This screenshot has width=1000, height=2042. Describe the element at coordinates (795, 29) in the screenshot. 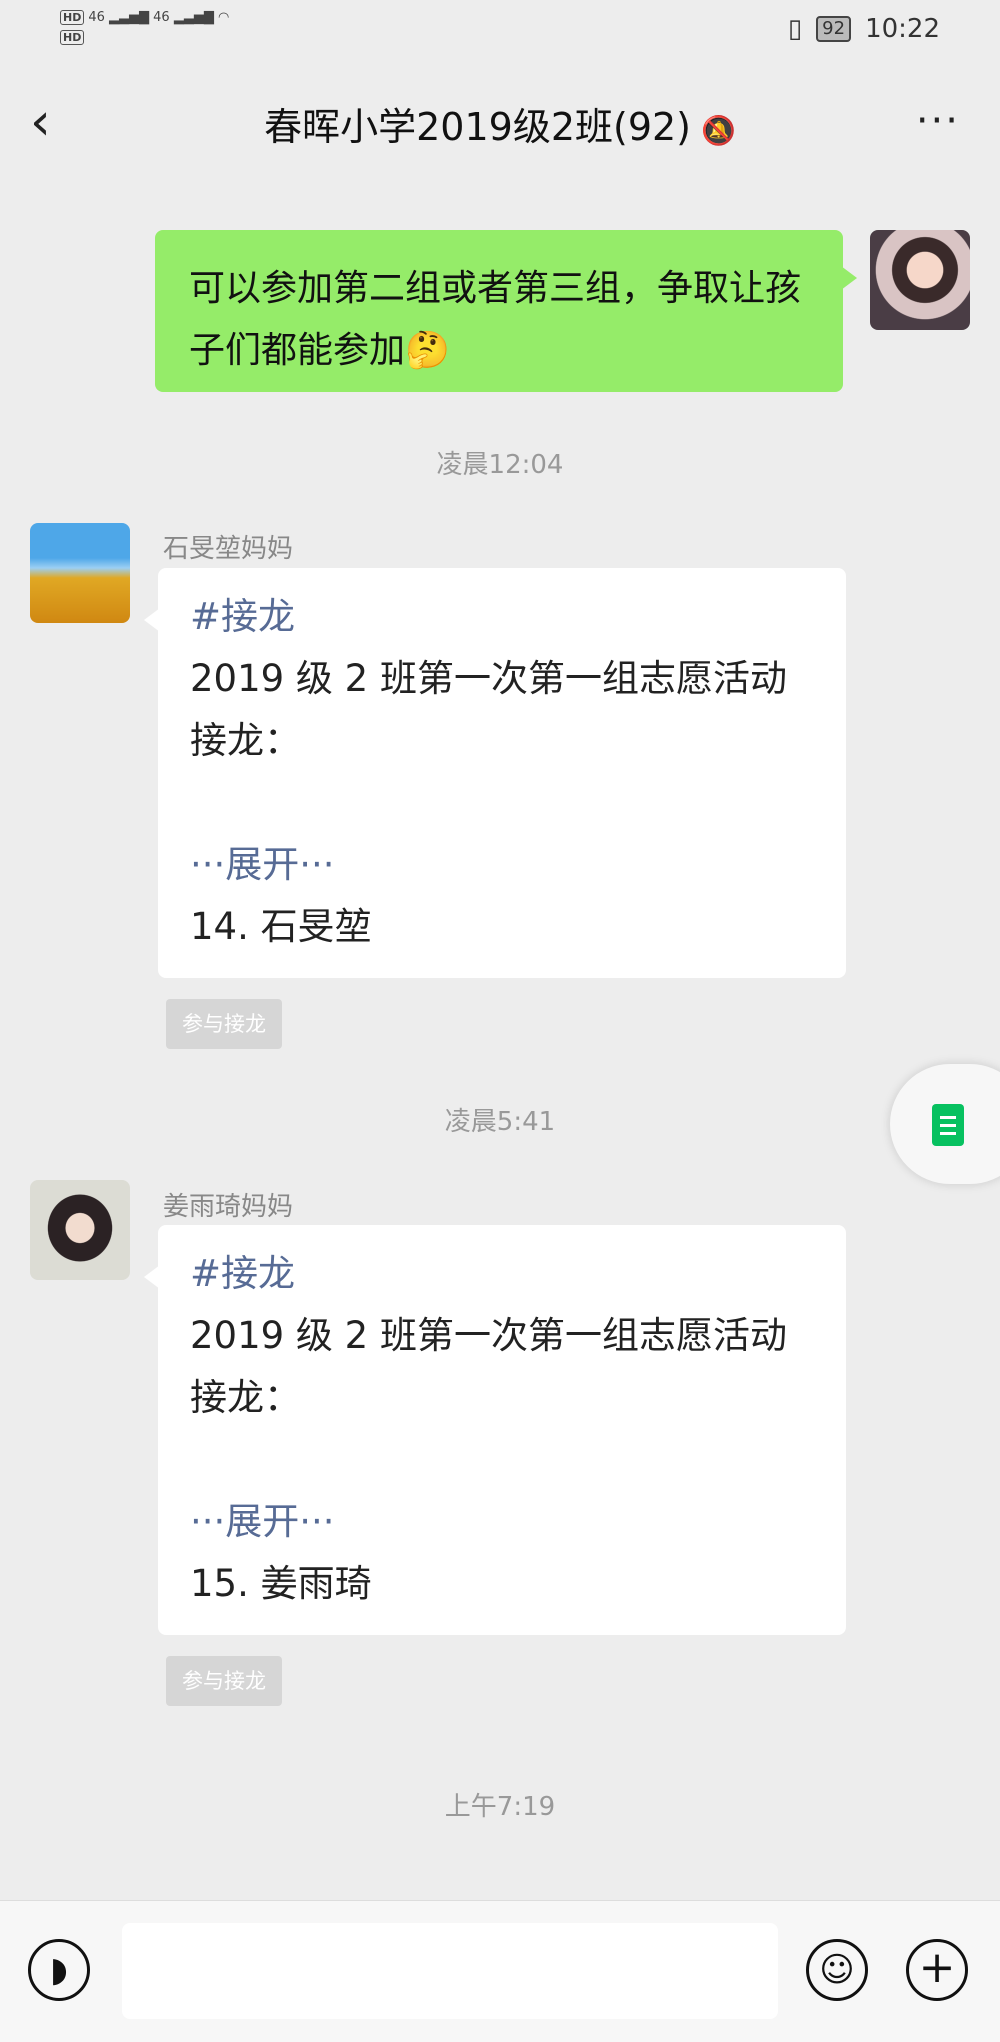

I see `vibrate-icon: ▯` at that location.